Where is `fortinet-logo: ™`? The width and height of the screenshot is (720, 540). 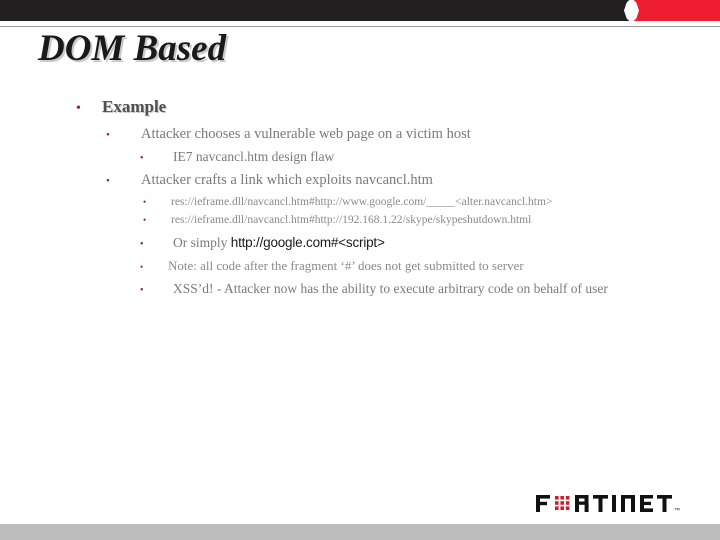 fortinet-logo: ™ is located at coordinates (611, 505).